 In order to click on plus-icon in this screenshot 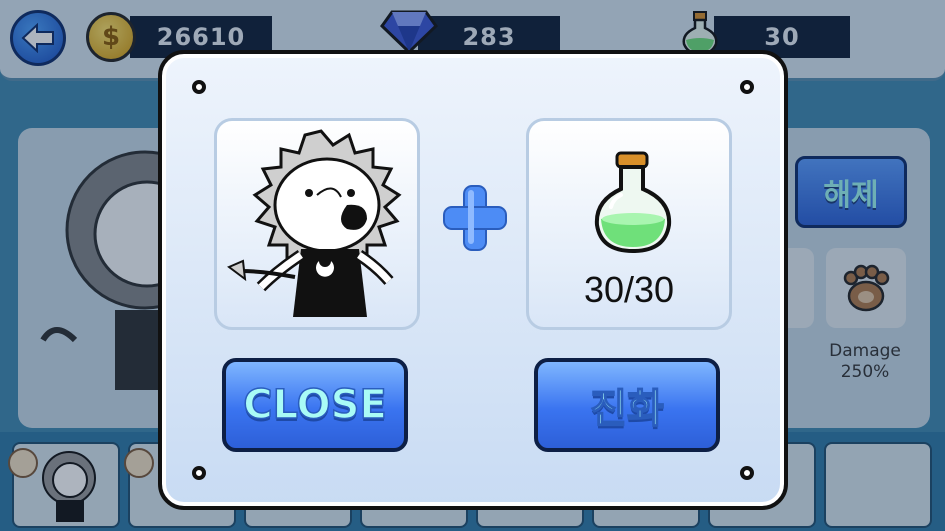, I will do `click(475, 218)`.